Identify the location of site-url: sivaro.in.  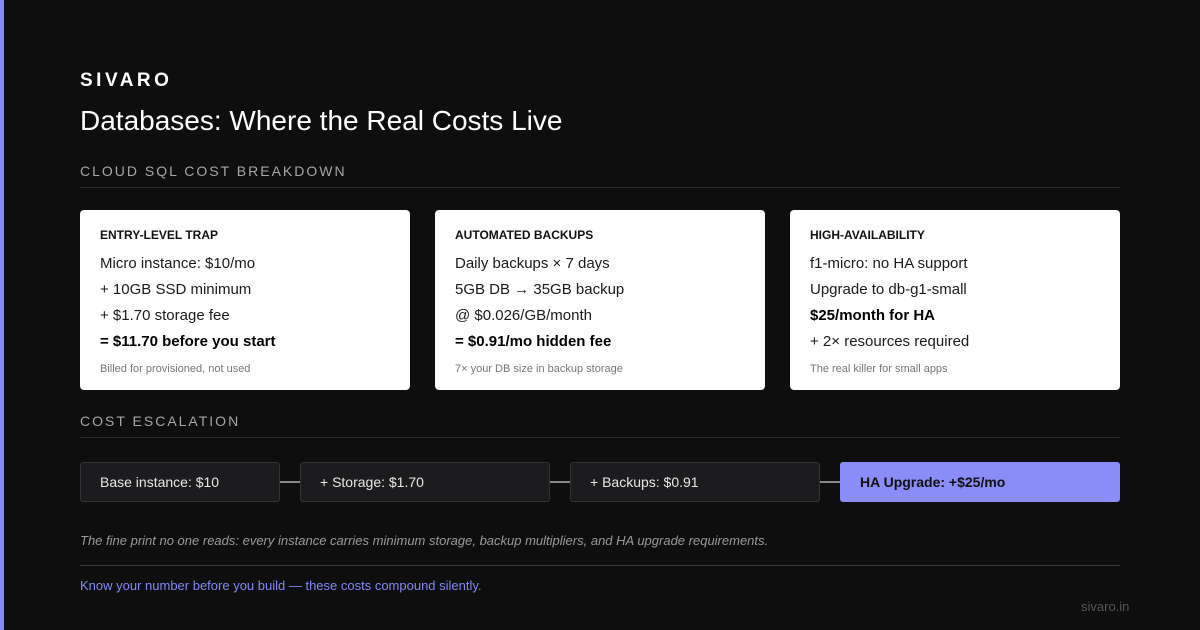
(1105, 606).